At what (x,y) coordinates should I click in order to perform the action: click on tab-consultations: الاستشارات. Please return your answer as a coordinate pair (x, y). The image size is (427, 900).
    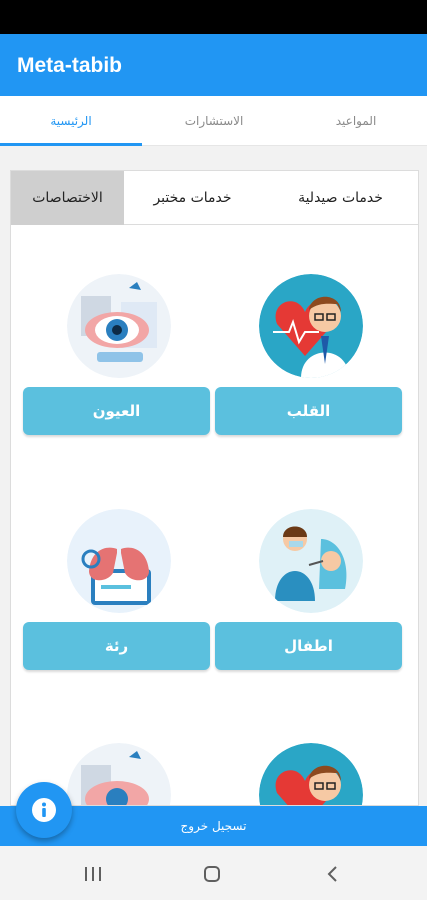
    Looking at the image, I should click on (214, 121).